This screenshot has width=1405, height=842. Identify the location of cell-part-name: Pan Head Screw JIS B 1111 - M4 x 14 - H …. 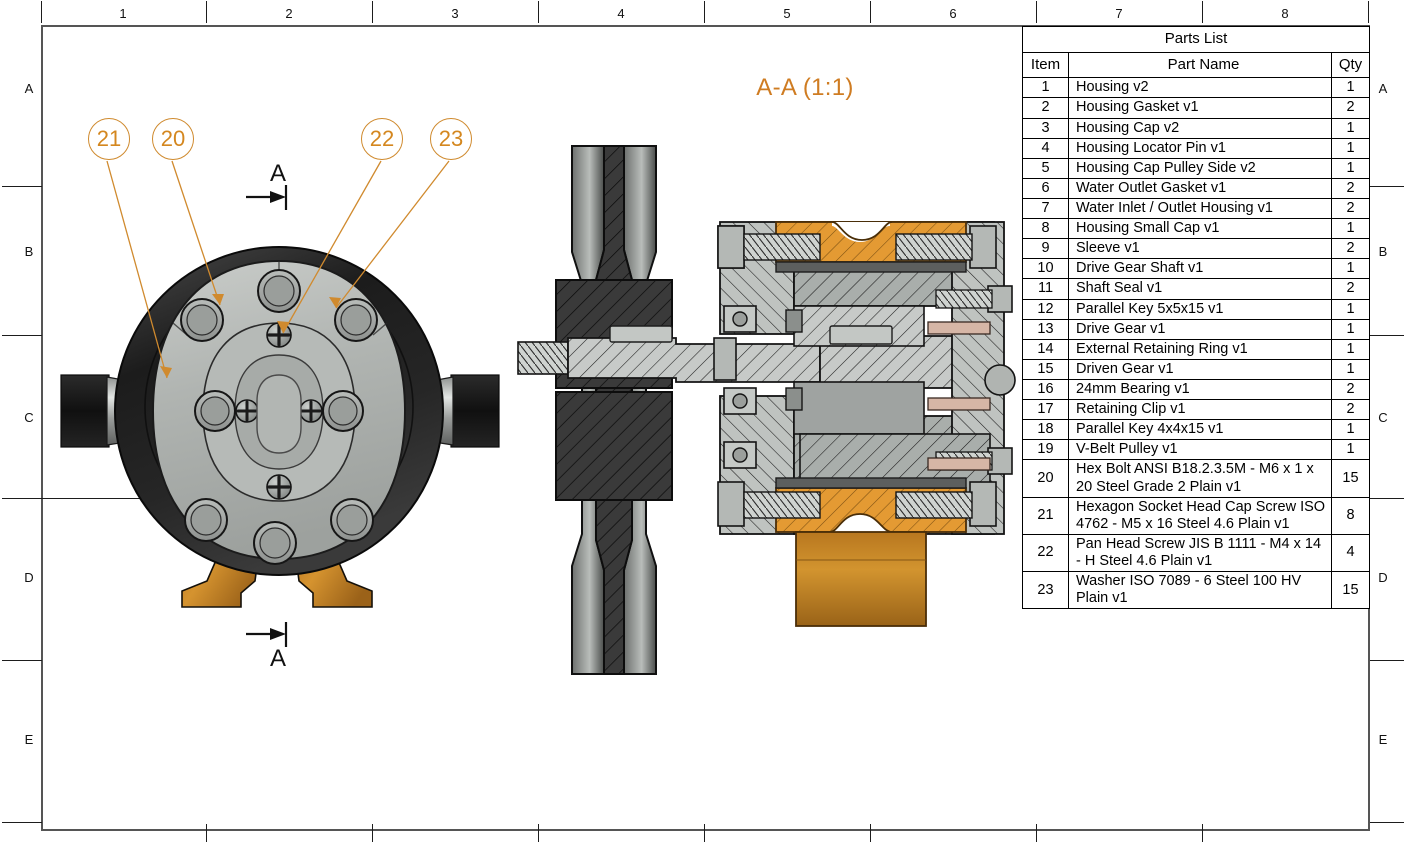
(1200, 553).